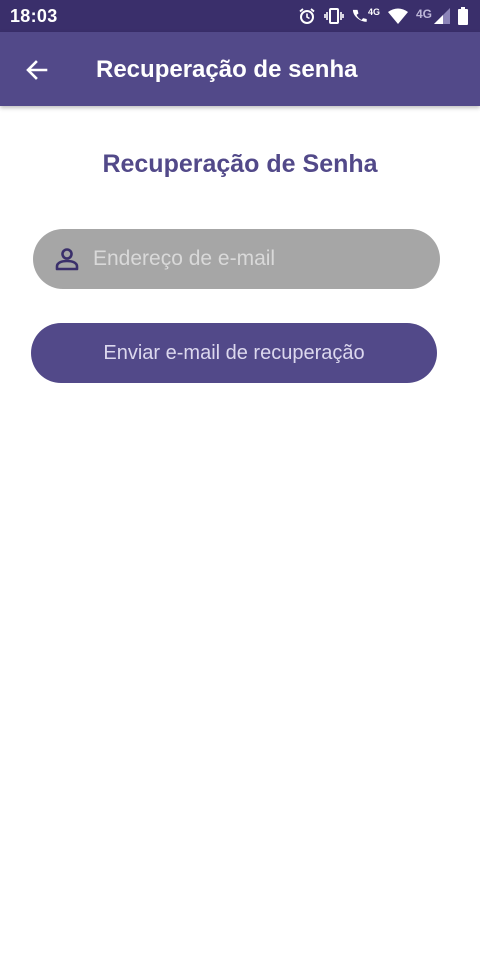  What do you see at coordinates (234, 353) in the screenshot?
I see `send-recovery-email-button: Enviar e-mail de recuperação` at bounding box center [234, 353].